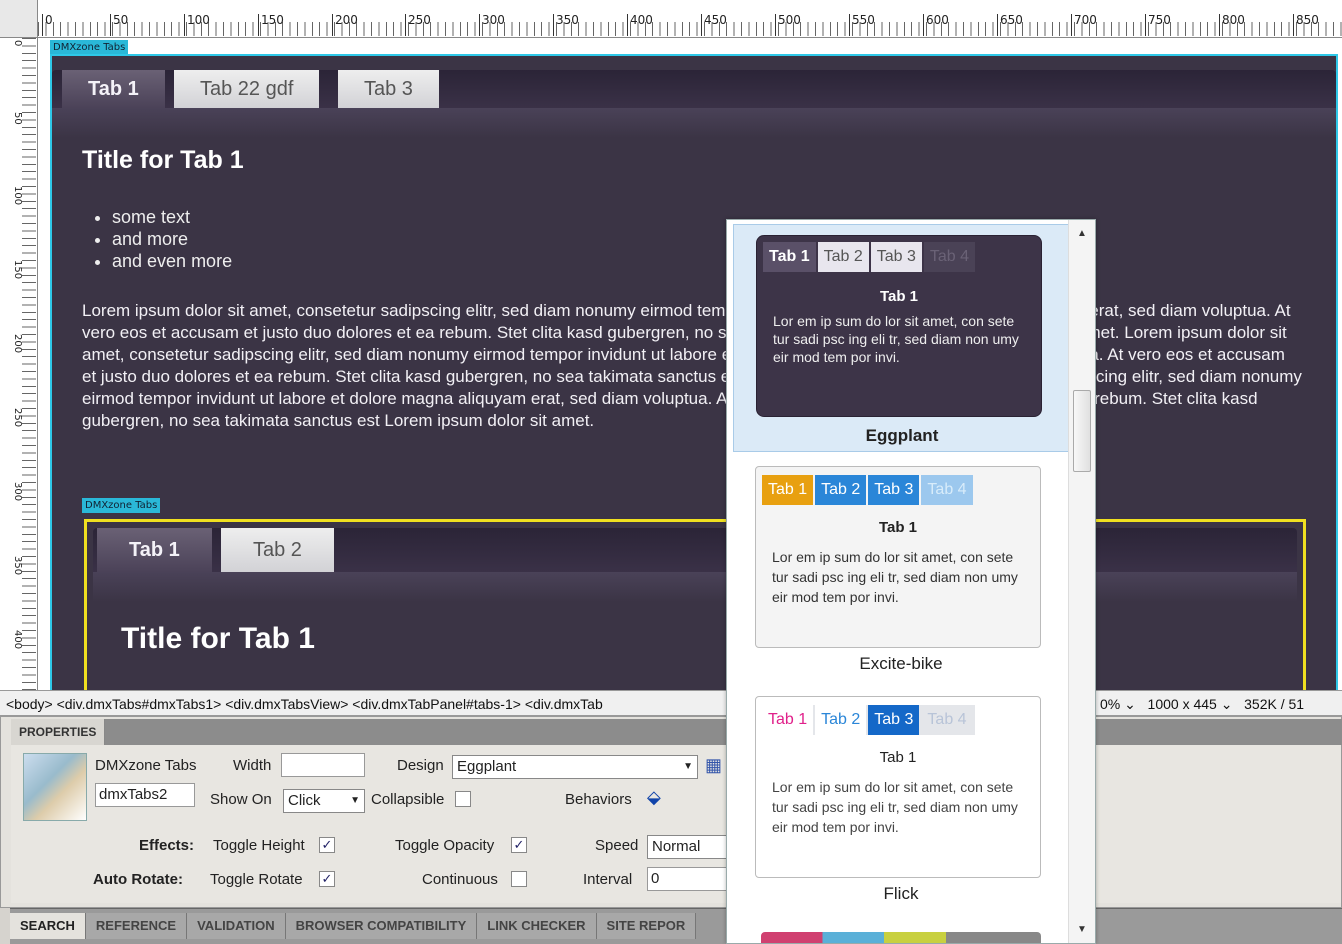  I want to click on status-info: 0% ⌄ 1000 x 445 ⌄ 352K / 51, so click(1200, 703).